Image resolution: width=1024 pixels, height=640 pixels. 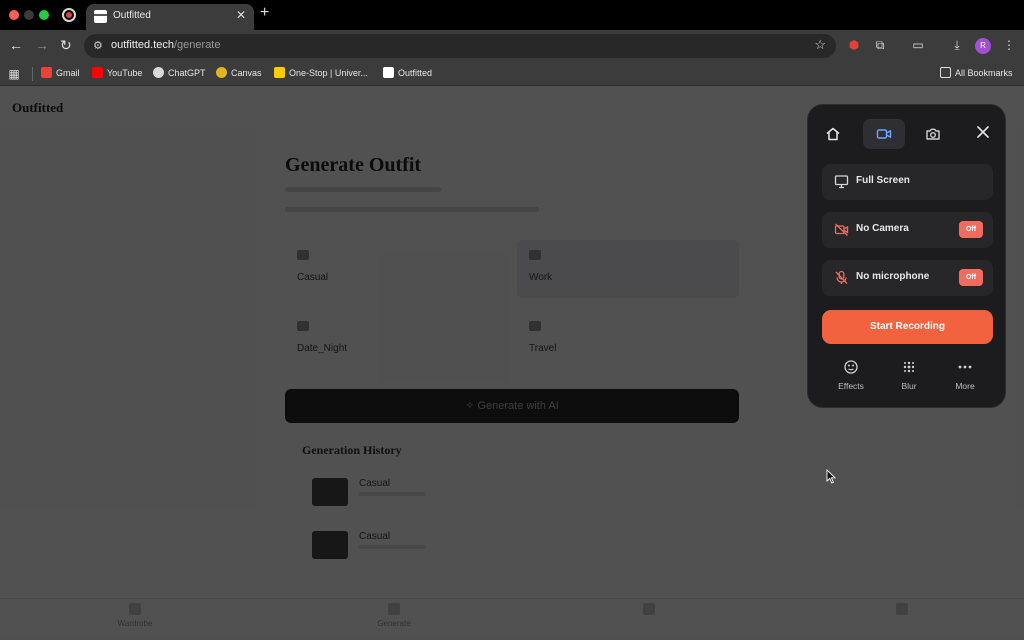 I want to click on microphone-off-icon, so click(x=841, y=277).